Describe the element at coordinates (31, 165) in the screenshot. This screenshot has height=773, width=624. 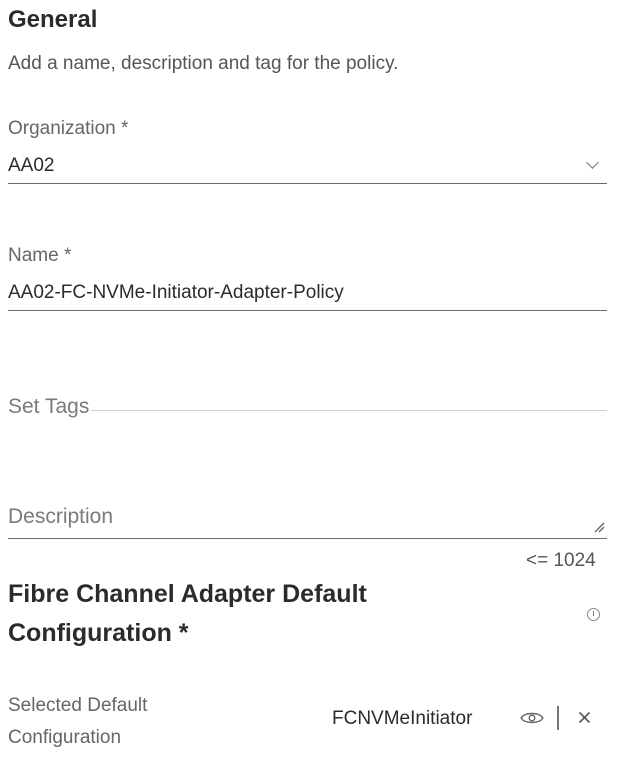
I see `organization-value: AA02` at that location.